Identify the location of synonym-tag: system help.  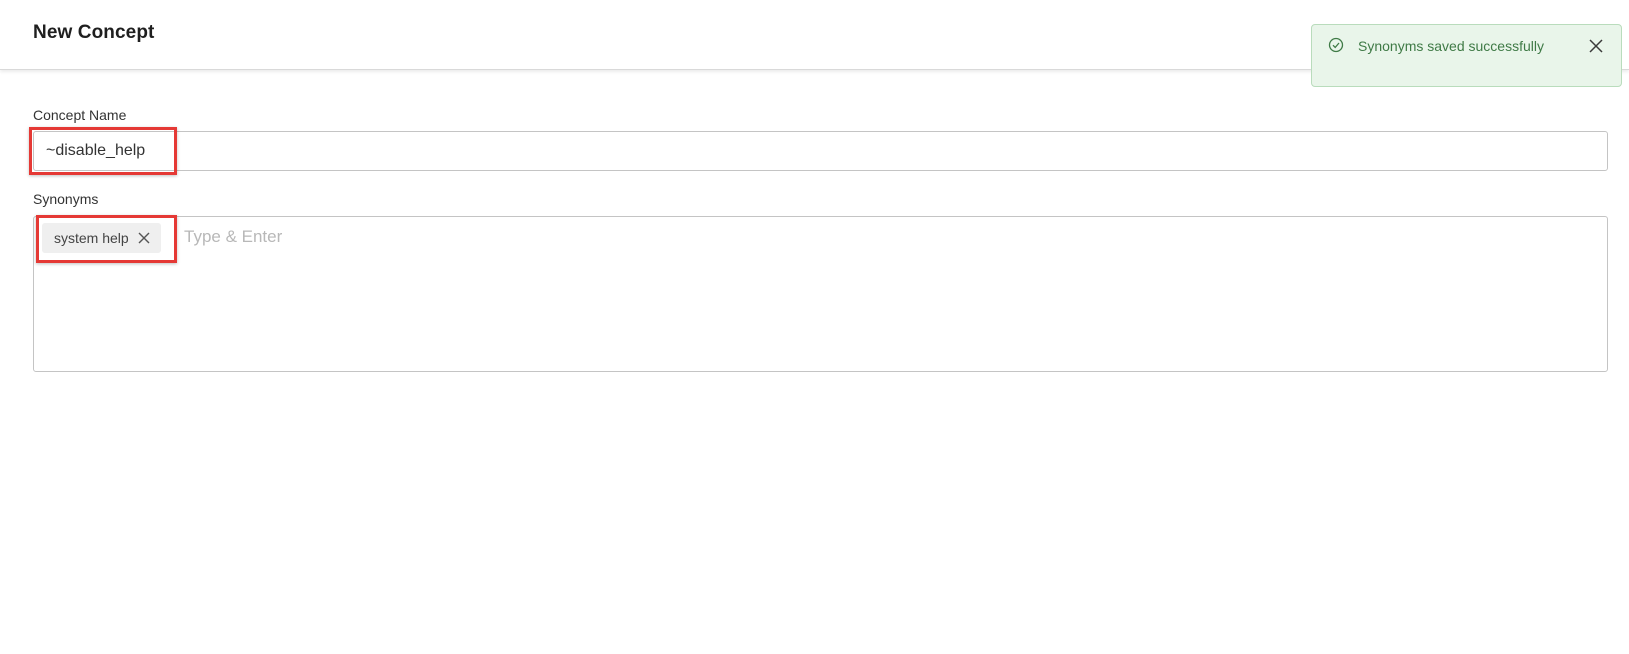
(101, 238).